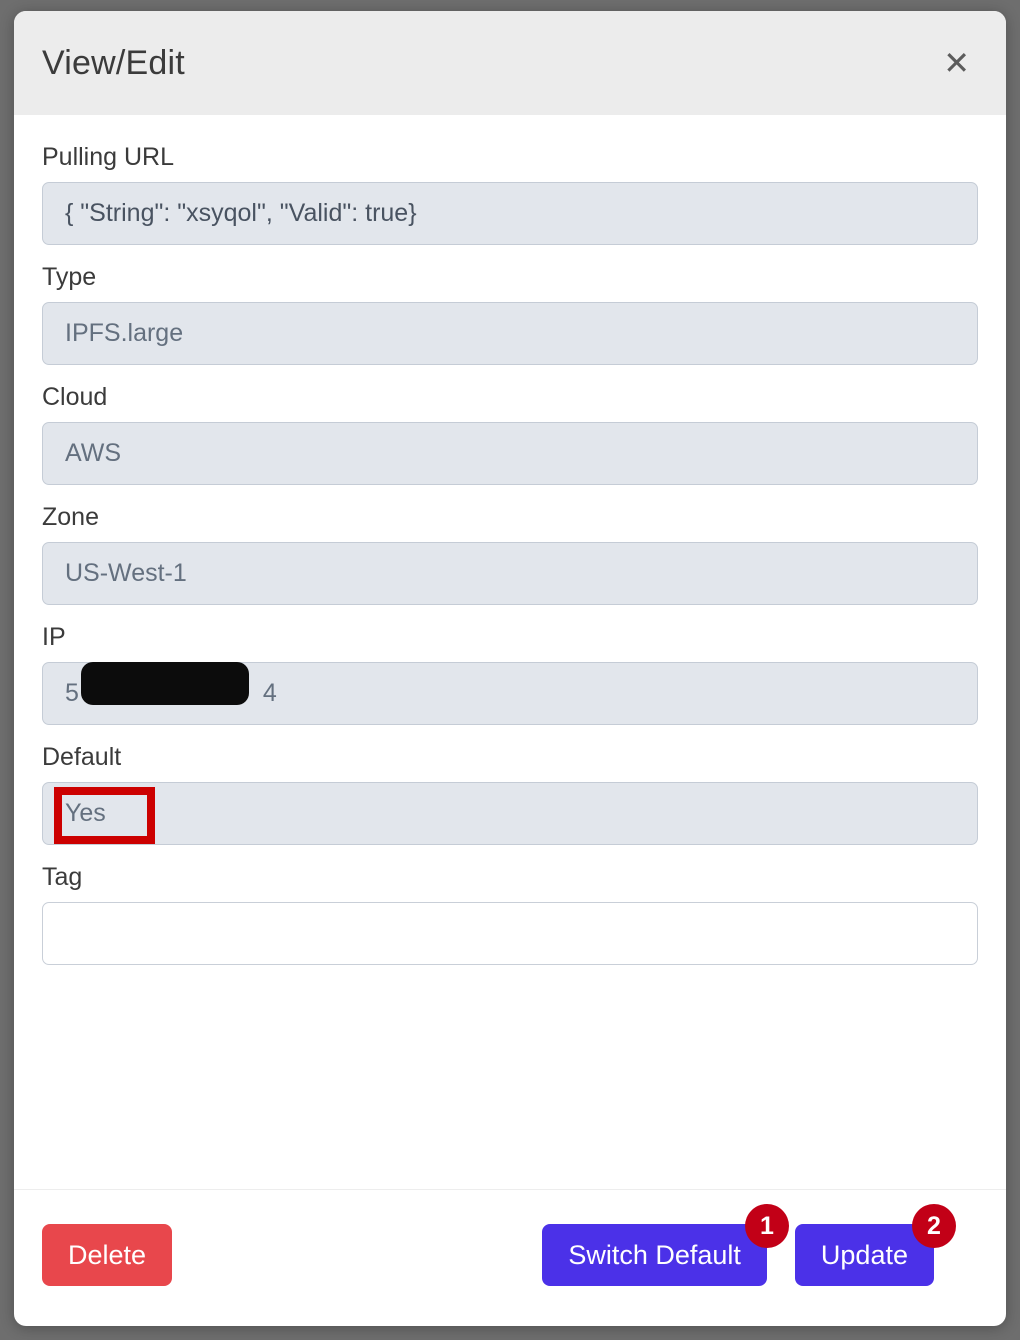  I want to click on field-label-zone: Zone, so click(70, 517).